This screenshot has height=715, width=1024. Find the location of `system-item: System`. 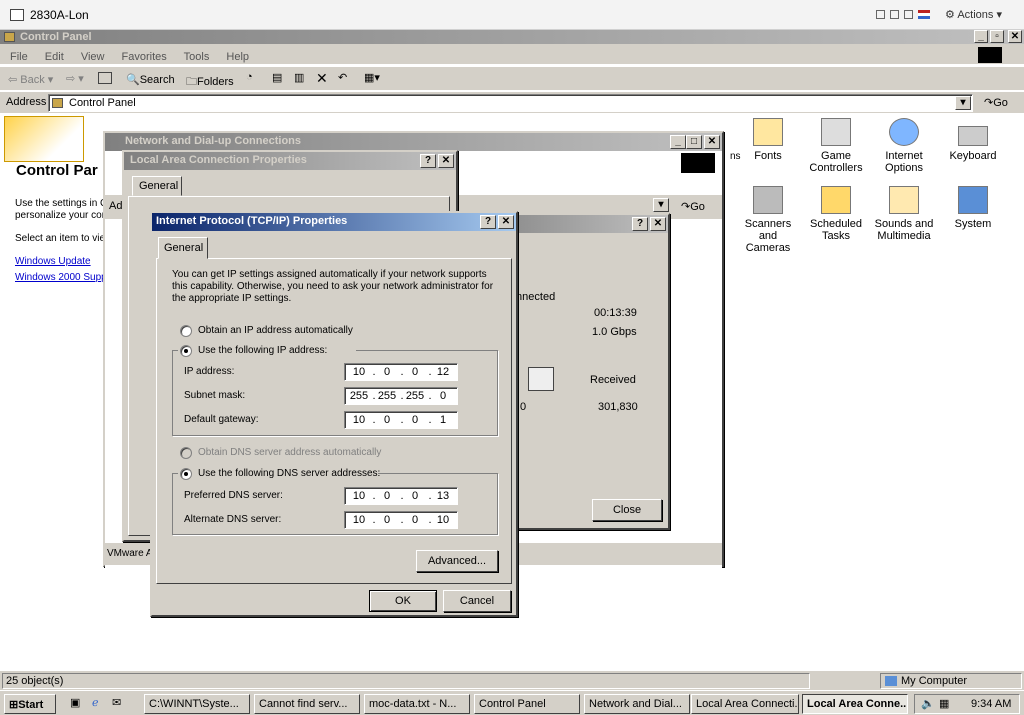

system-item: System is located at coordinates (973, 208).